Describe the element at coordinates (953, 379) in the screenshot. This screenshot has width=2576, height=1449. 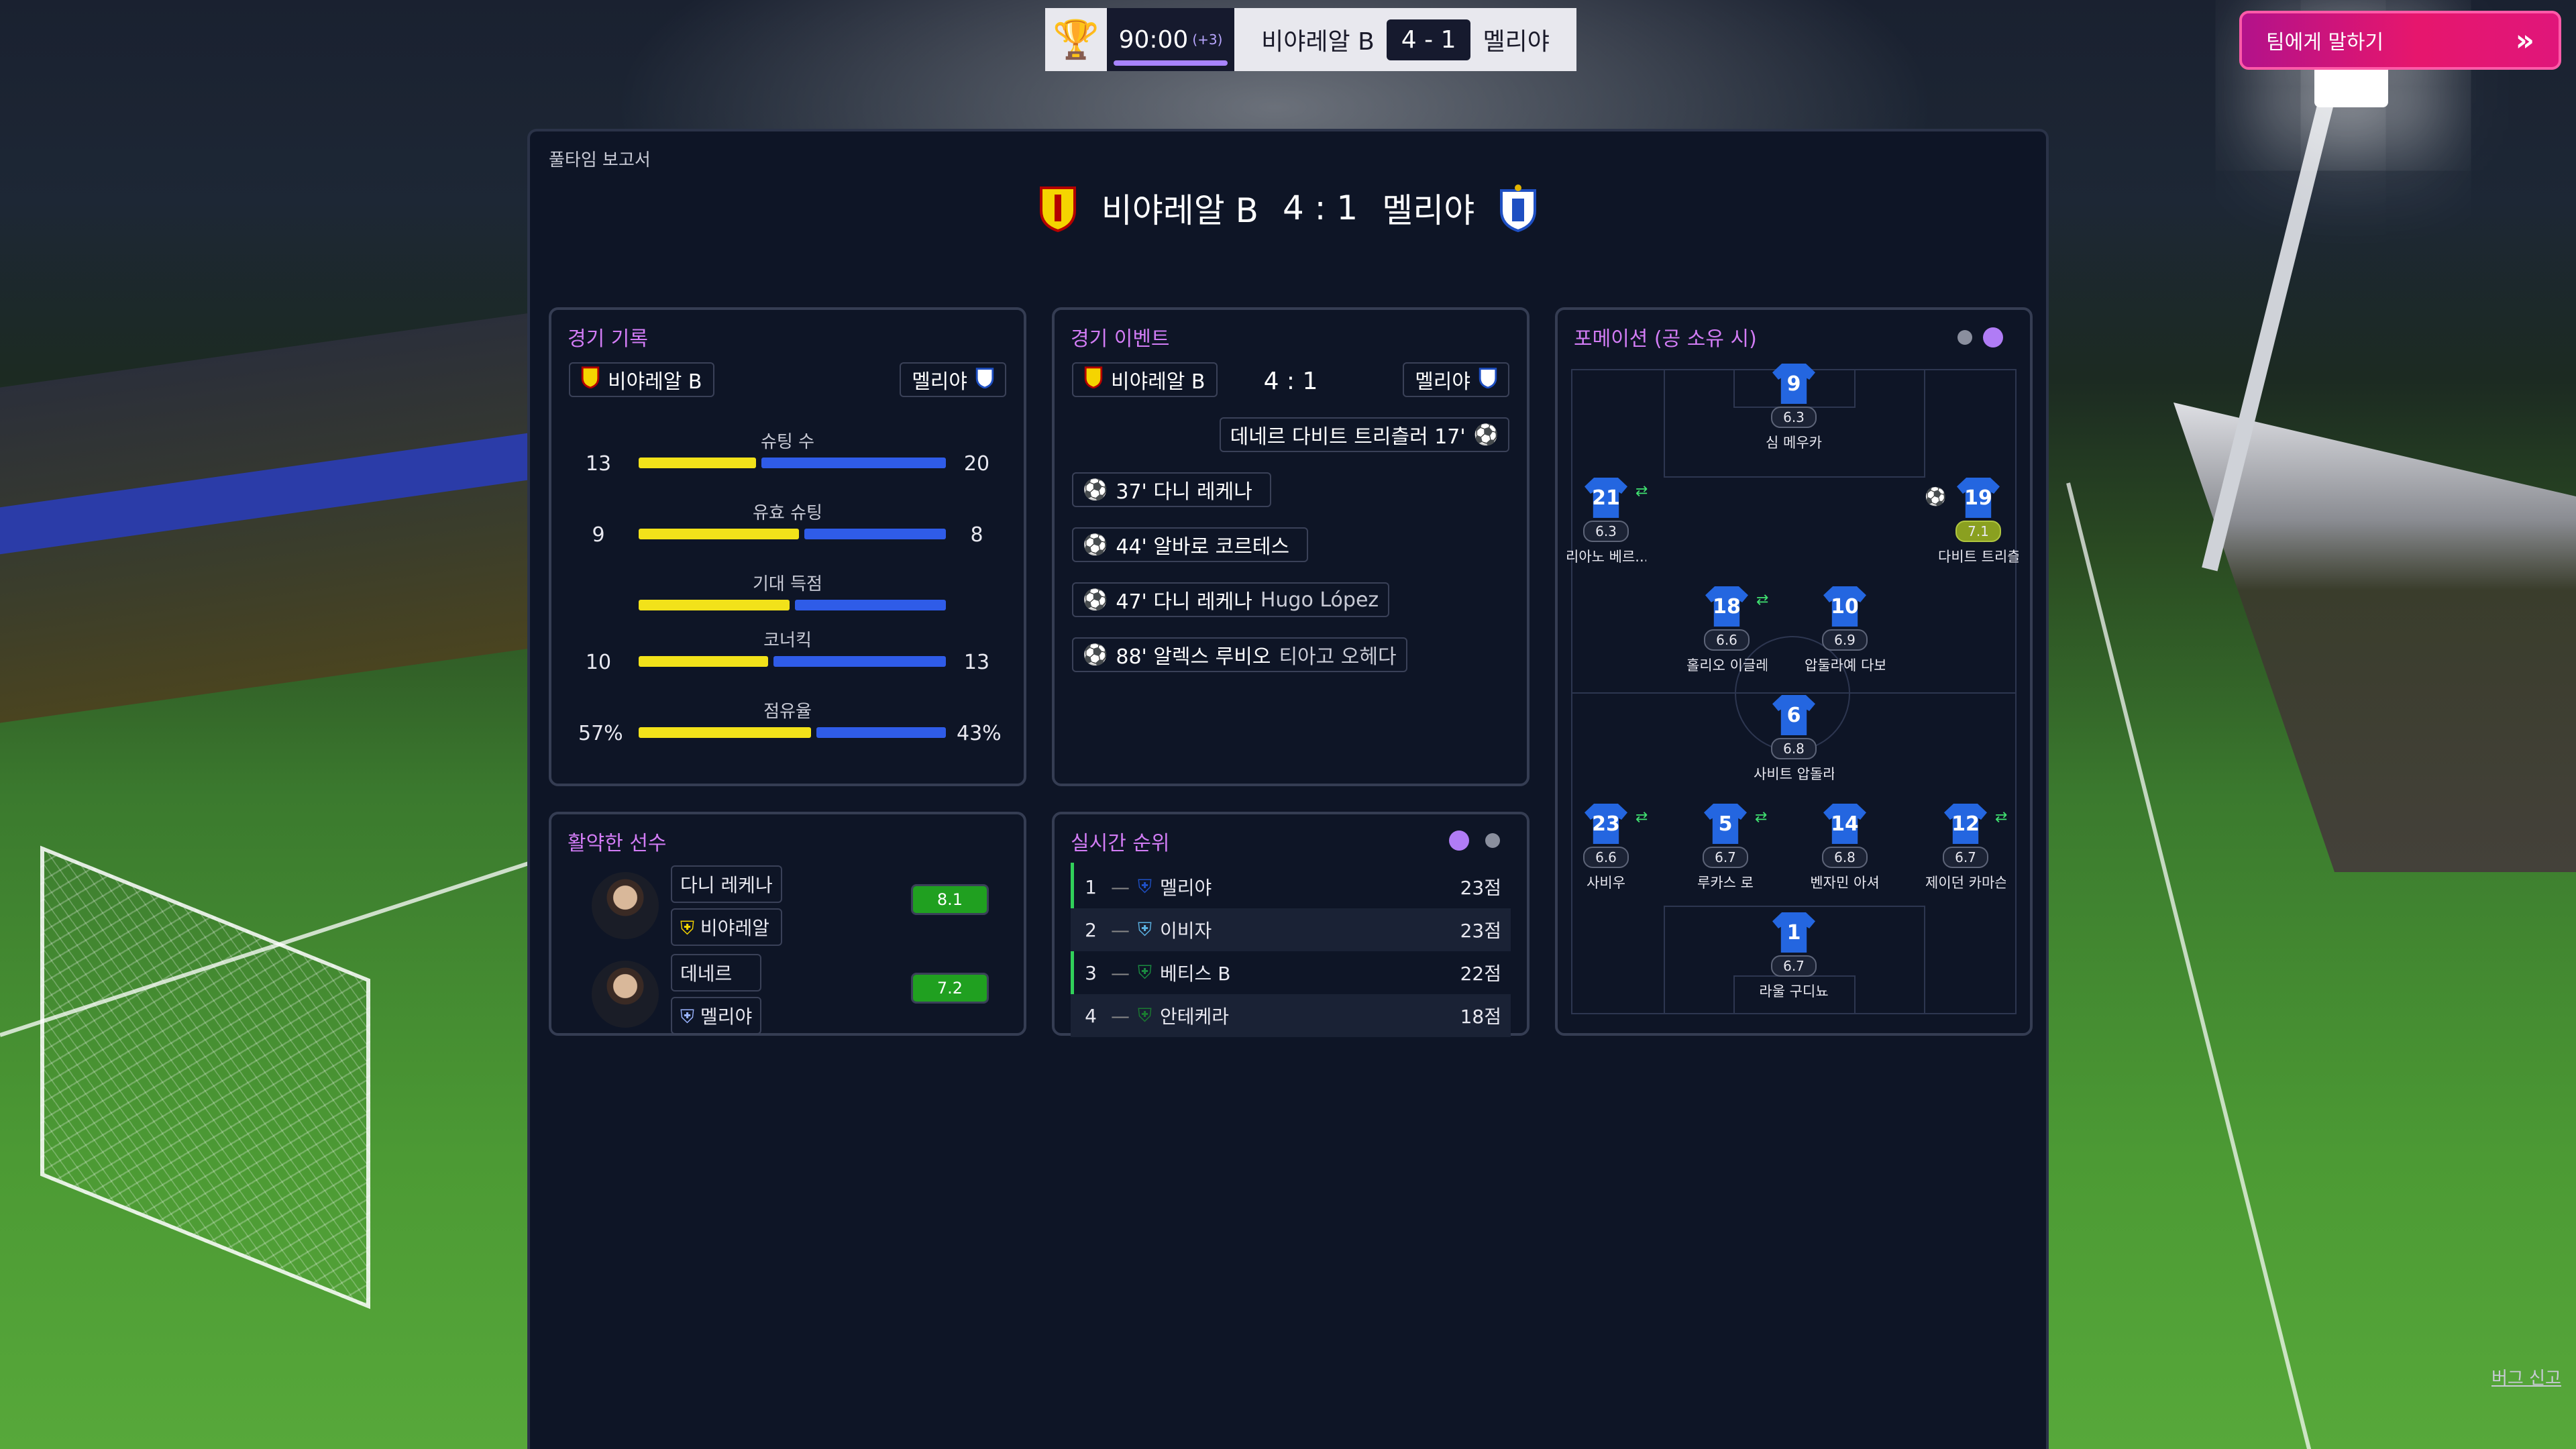
I see `away-team-pill: 멜리야` at that location.